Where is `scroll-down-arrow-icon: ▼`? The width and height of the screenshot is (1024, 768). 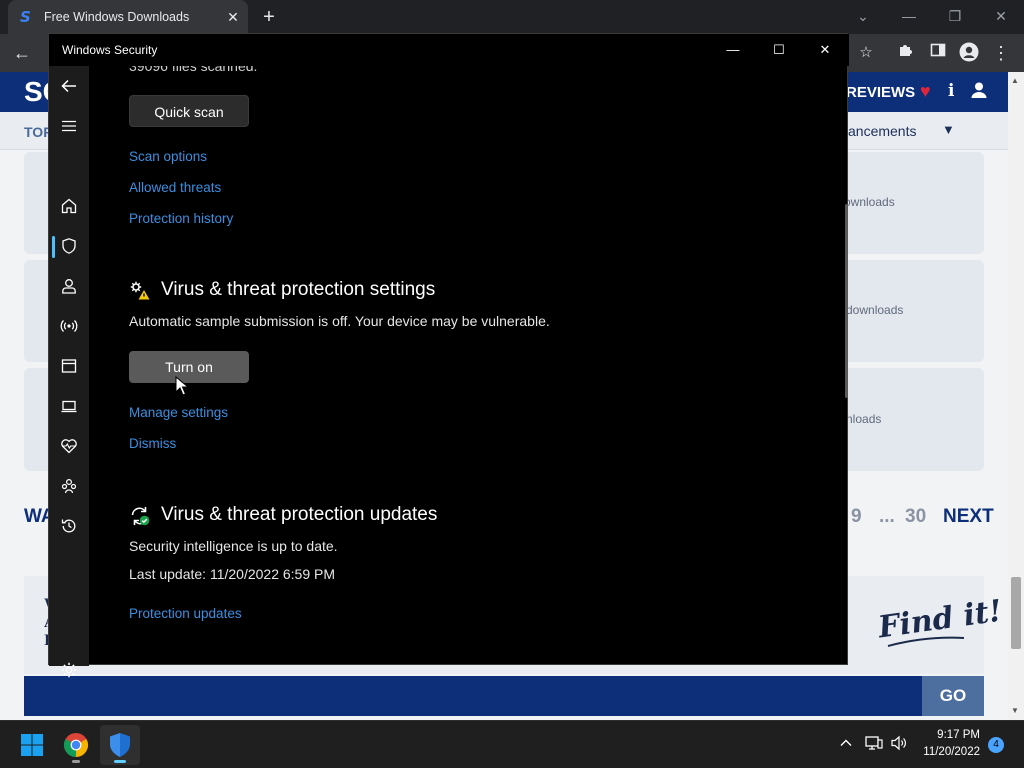 scroll-down-arrow-icon: ▼ is located at coordinates (1015, 710).